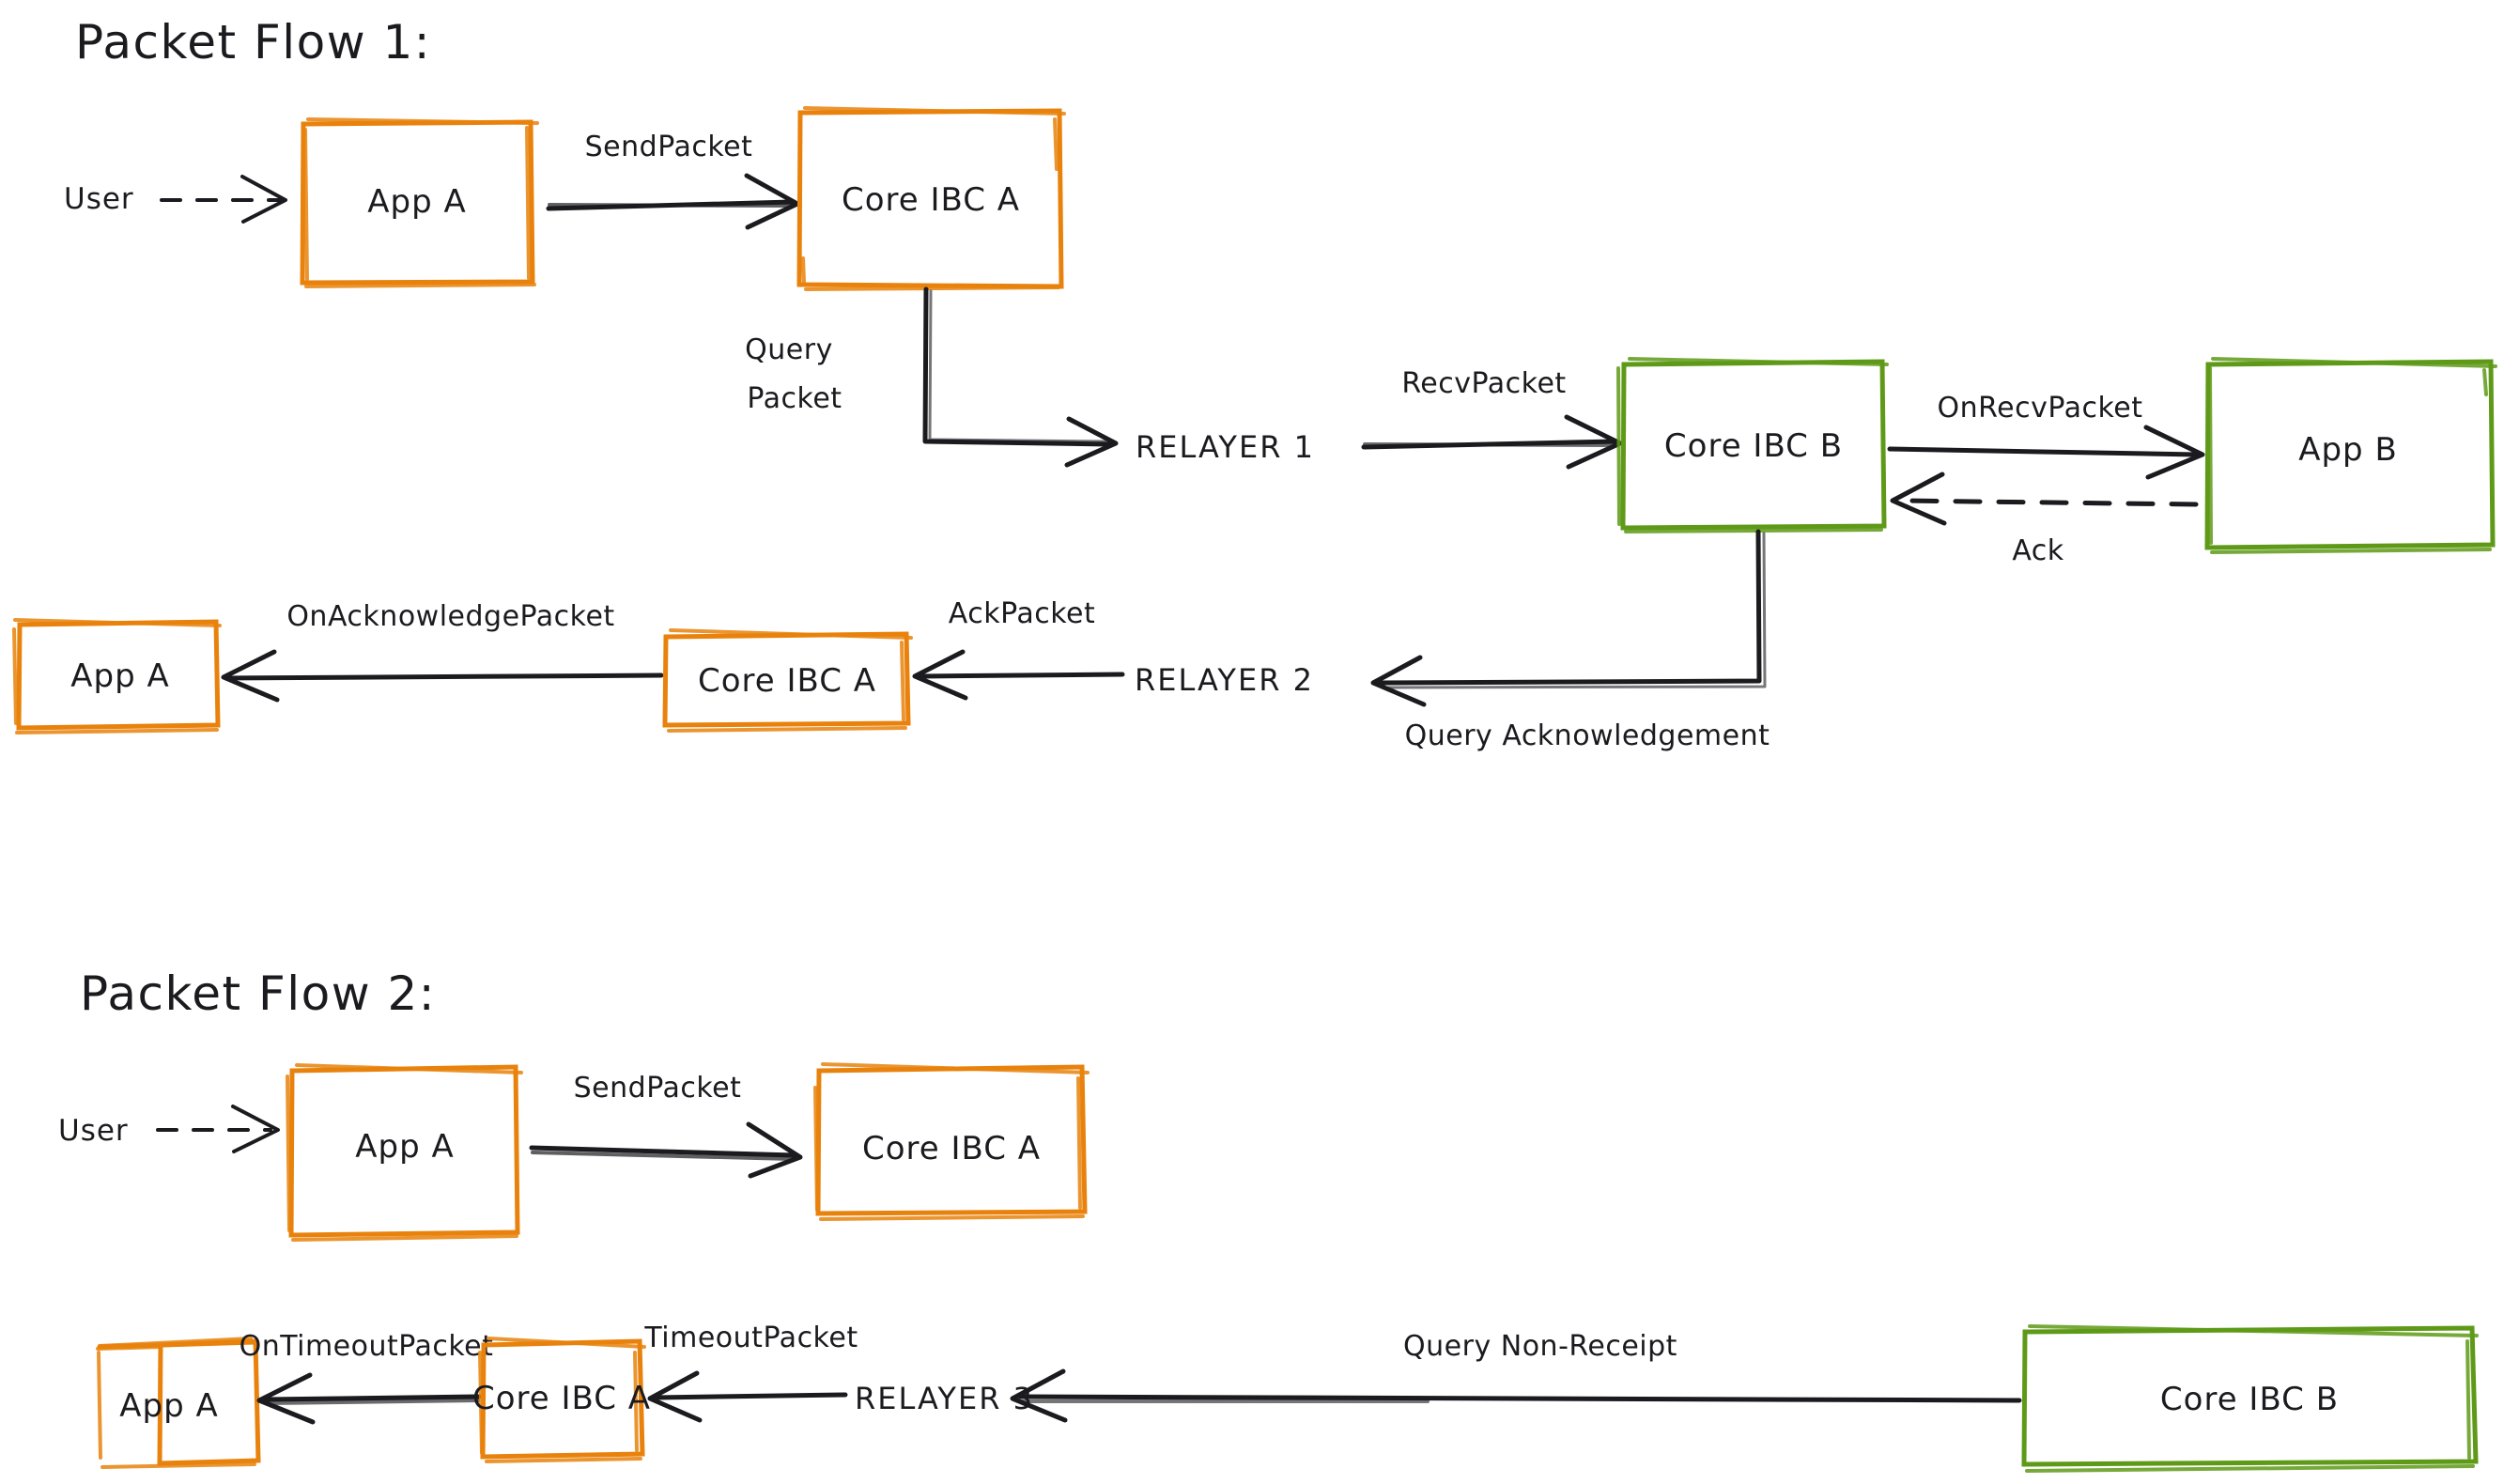  Describe the element at coordinates (1492, 418) in the screenshot. I see `edge-recv-packet-flow1: RecvPacket` at that location.